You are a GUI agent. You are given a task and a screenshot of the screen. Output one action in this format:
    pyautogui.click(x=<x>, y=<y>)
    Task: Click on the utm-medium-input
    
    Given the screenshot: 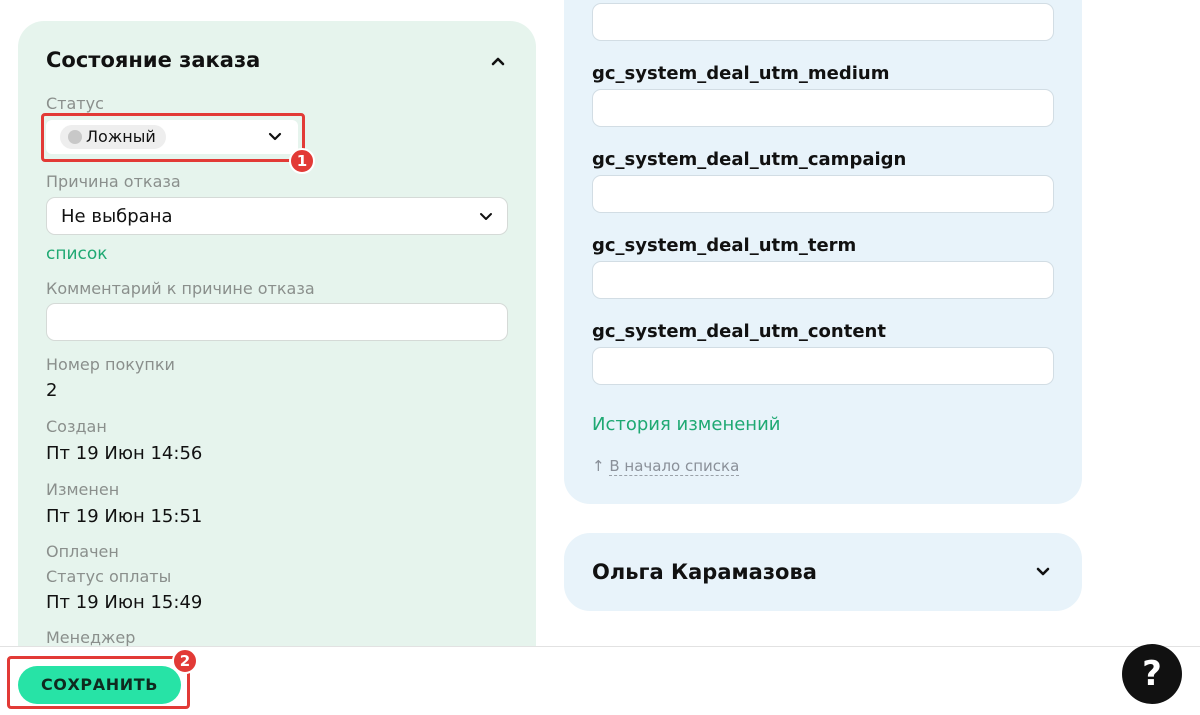 What is the action you would take?
    pyautogui.click(x=823, y=108)
    